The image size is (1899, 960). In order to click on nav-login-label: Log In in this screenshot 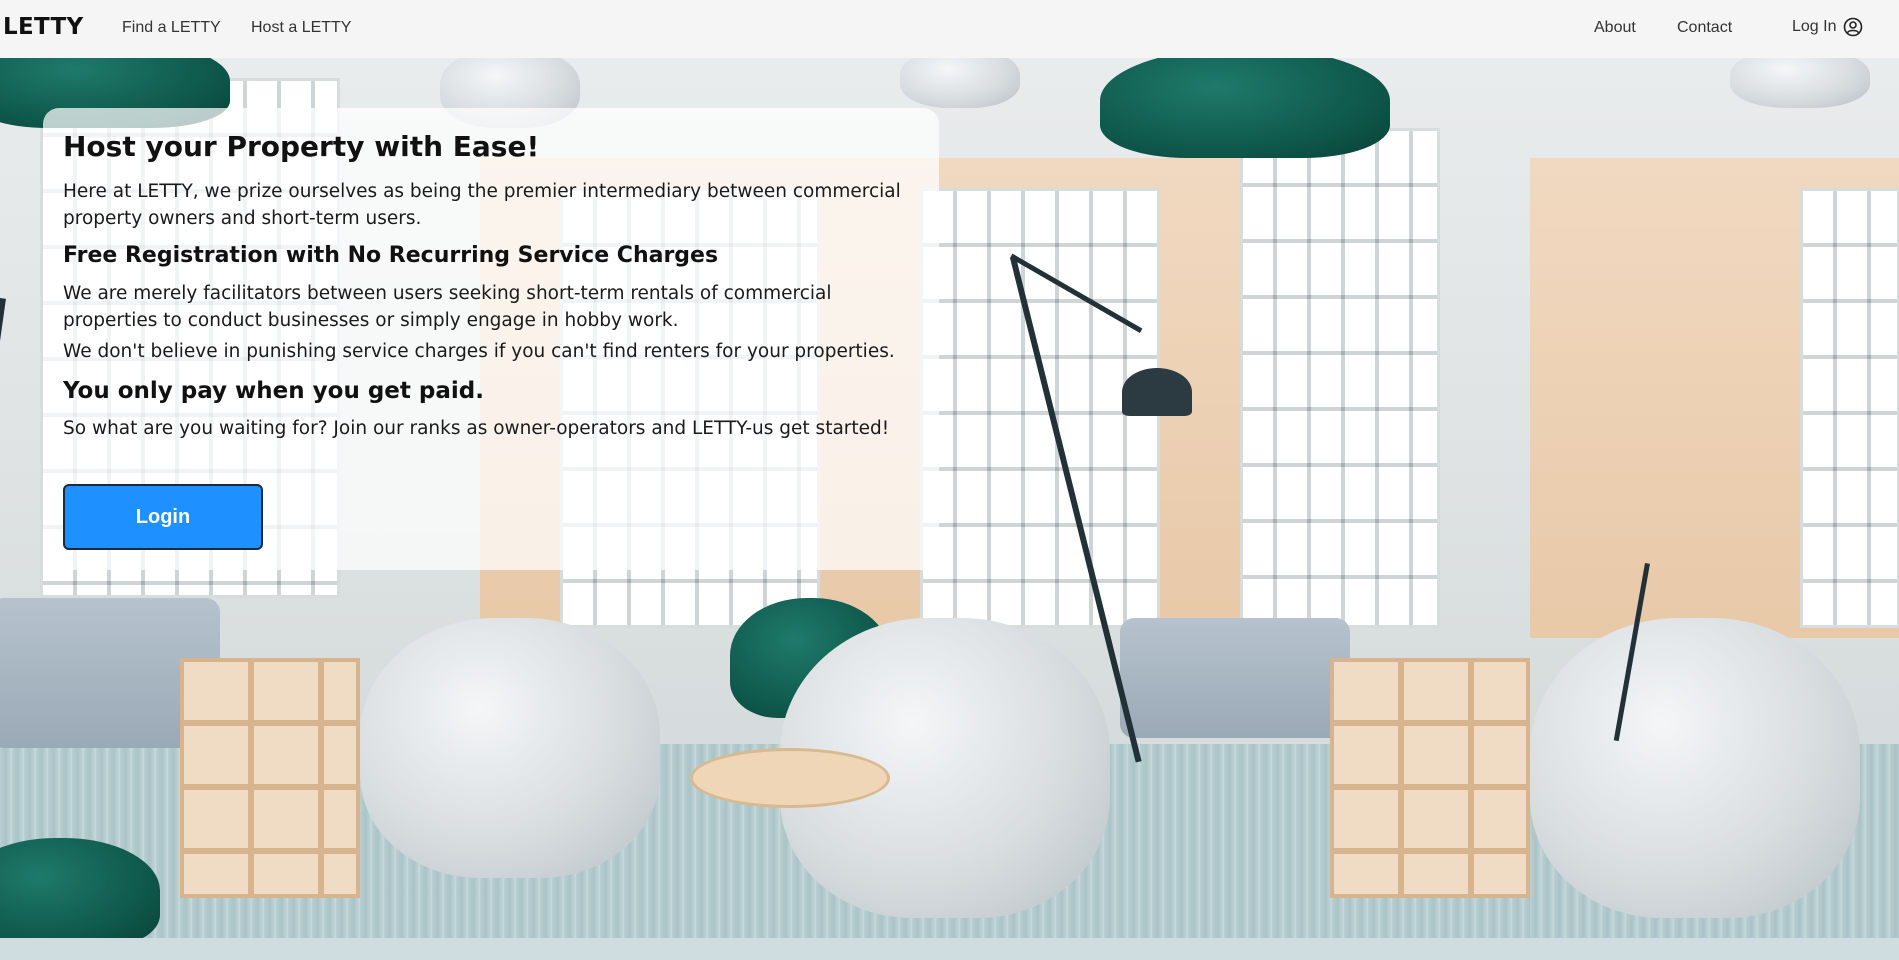, I will do `click(1814, 26)`.